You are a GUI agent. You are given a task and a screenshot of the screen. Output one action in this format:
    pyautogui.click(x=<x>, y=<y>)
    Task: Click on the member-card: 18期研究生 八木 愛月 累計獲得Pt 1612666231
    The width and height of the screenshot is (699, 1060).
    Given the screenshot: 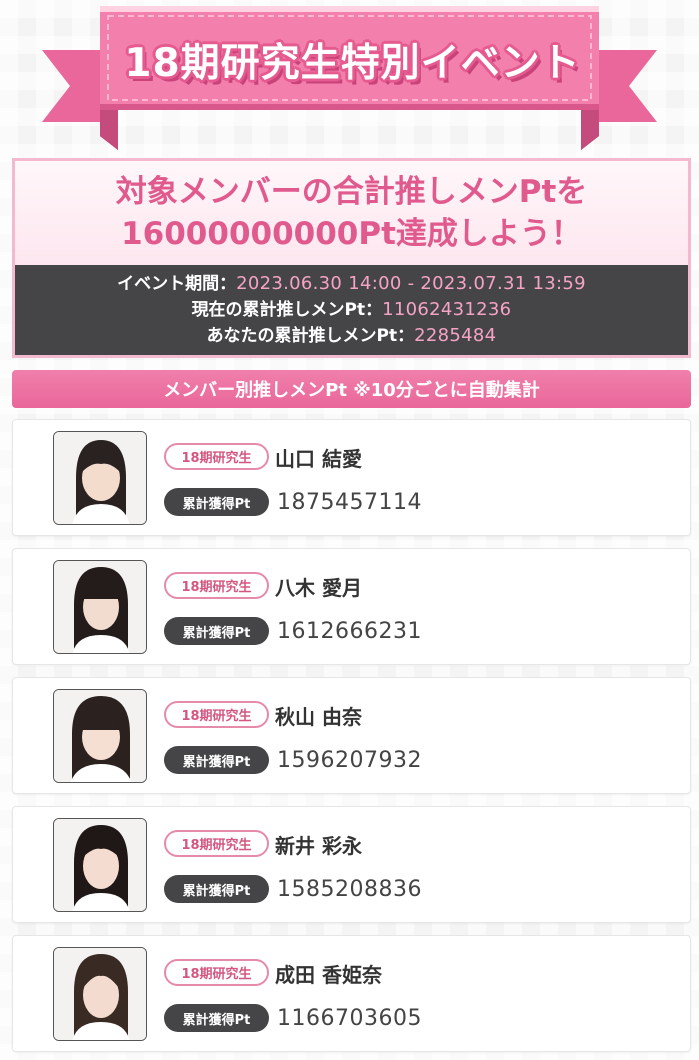 What is the action you would take?
    pyautogui.click(x=351, y=606)
    